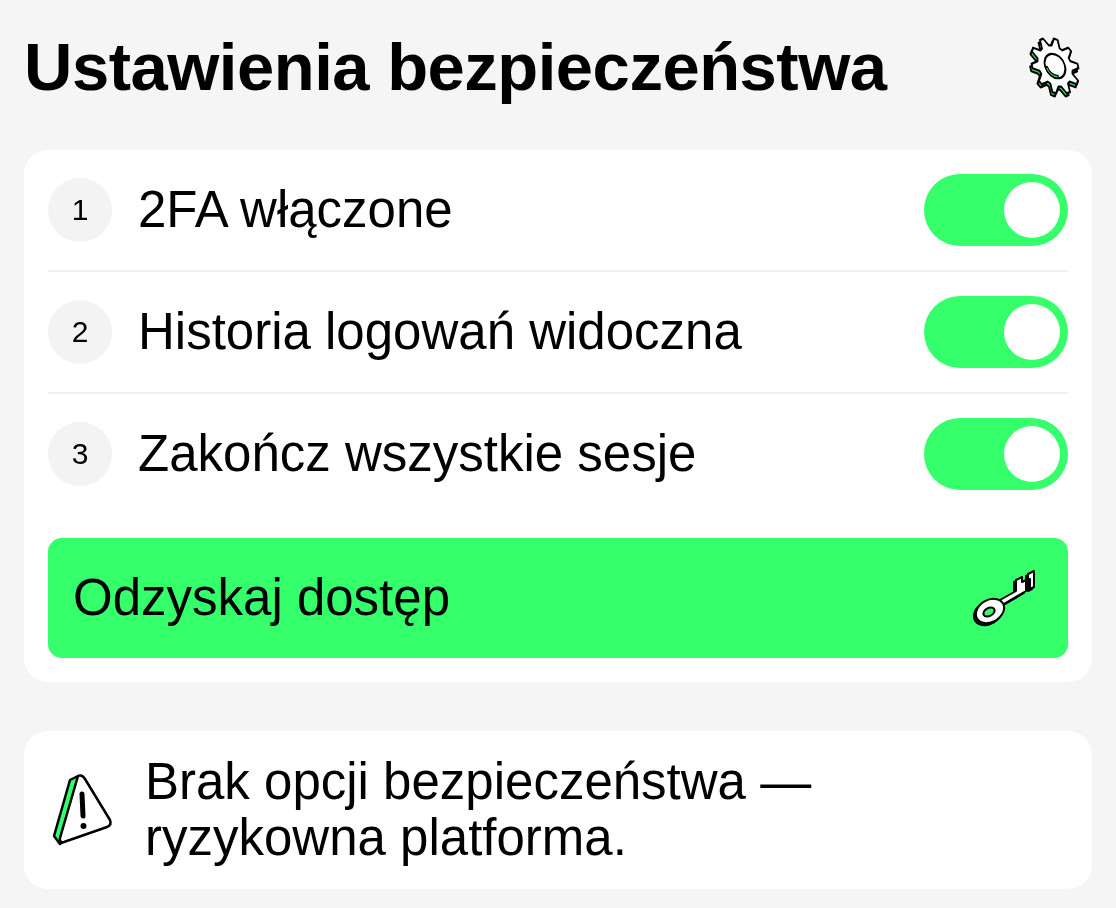  Describe the element at coordinates (479, 810) in the screenshot. I see `warning-message: Brak opcji bezpieczeństwa — ryzykowna platforma.` at that location.